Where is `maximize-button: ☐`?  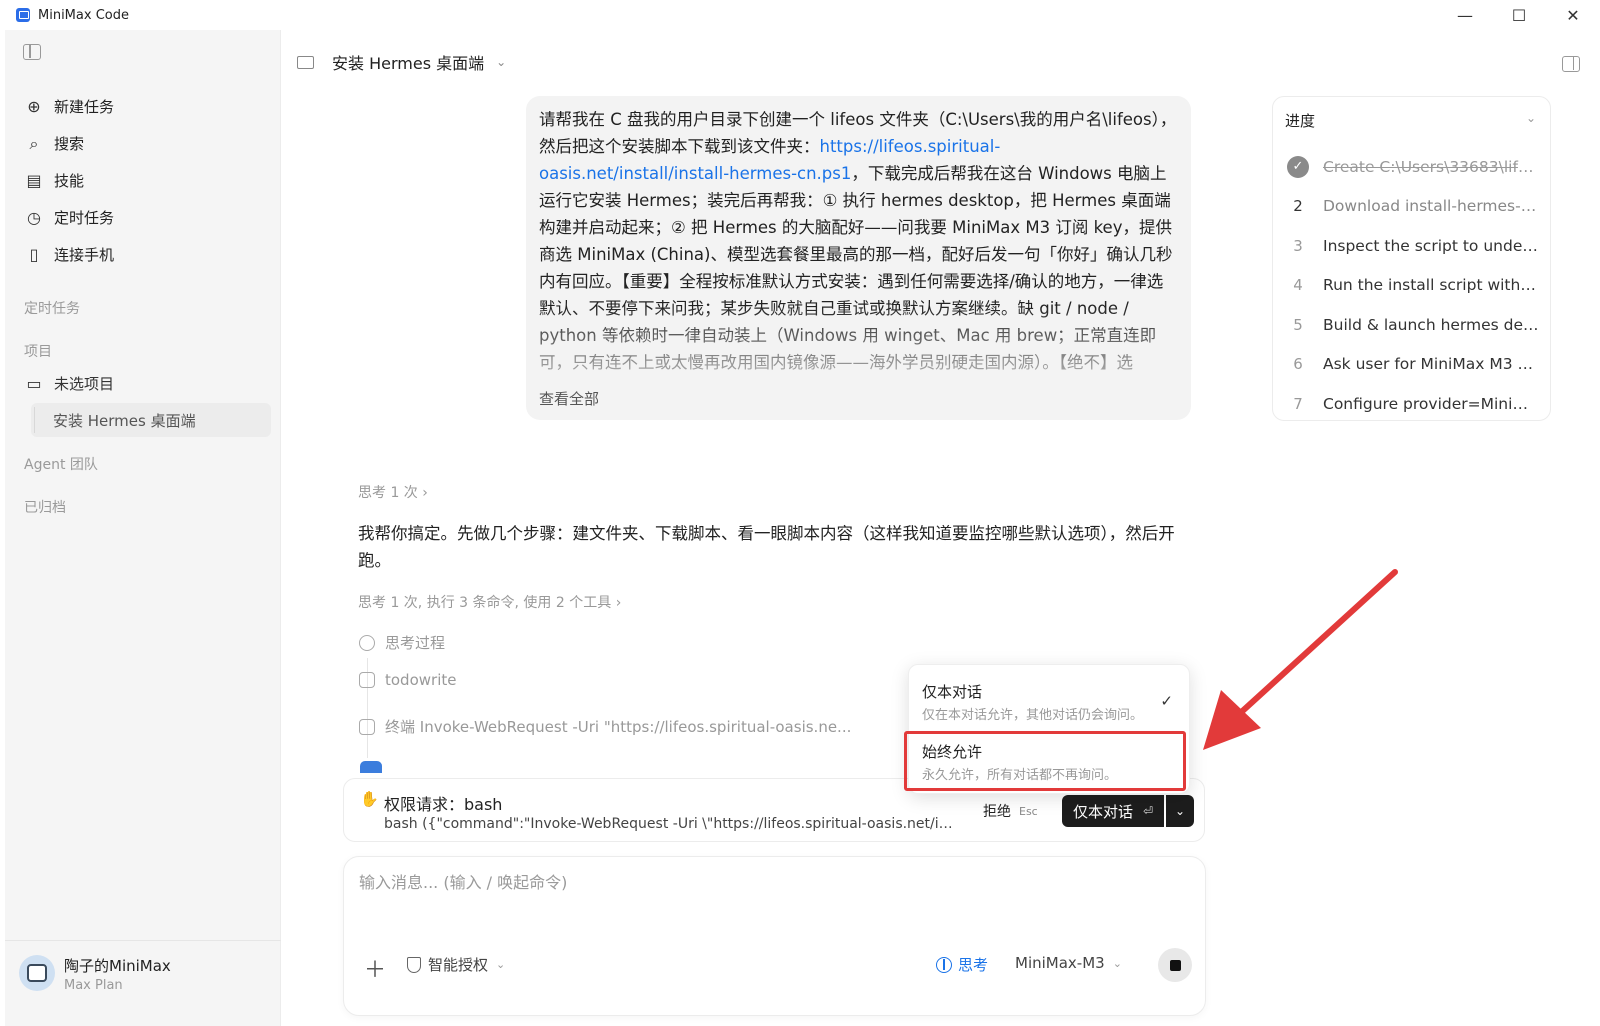
maximize-button: ☐ is located at coordinates (1519, 15).